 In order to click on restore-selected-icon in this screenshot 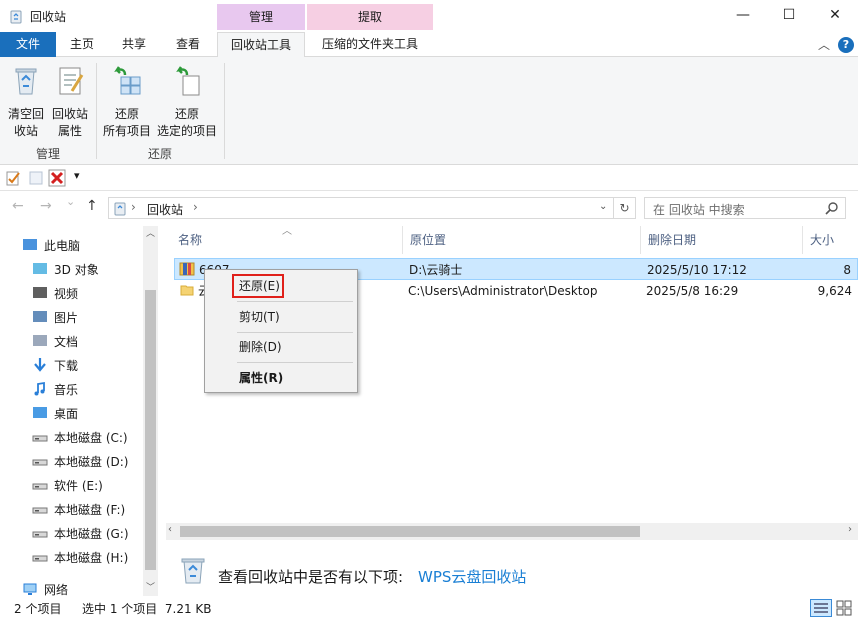, I will do `click(188, 81)`.